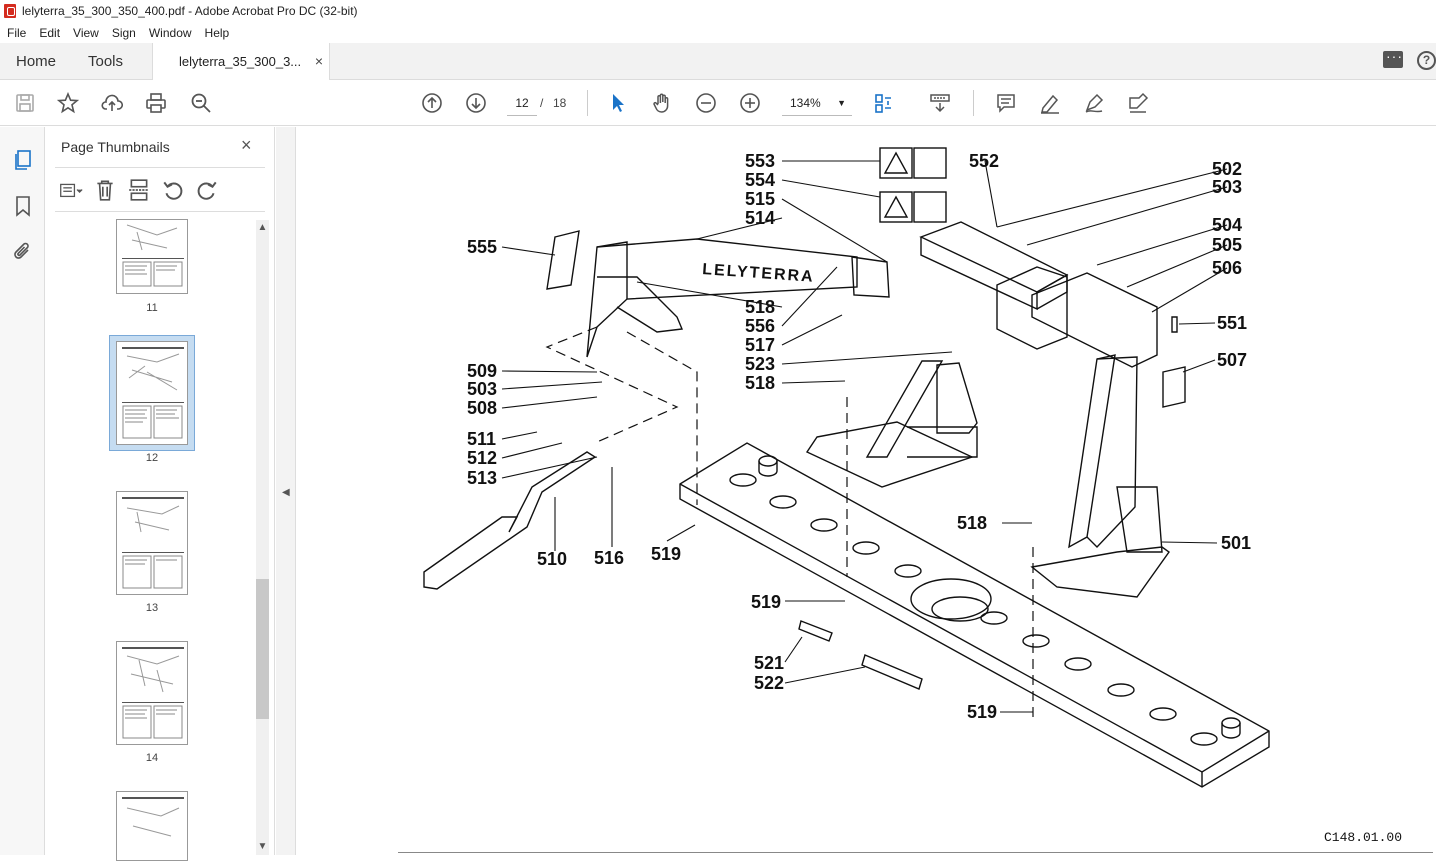 The image size is (1436, 861). What do you see at coordinates (262, 227) in the screenshot?
I see `scroll-up-arrow-icon: ▲` at bounding box center [262, 227].